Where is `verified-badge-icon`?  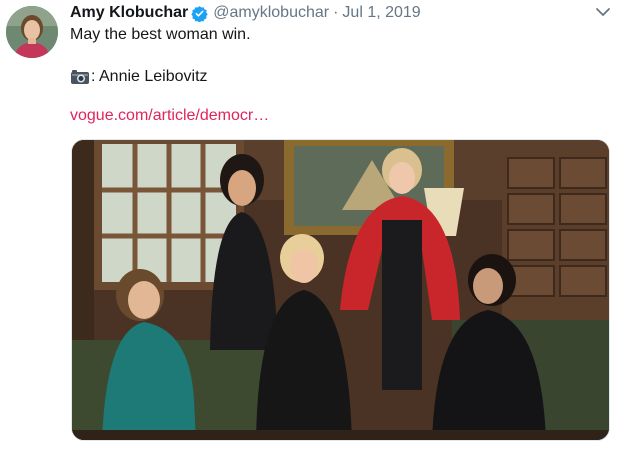 verified-badge-icon is located at coordinates (199, 13).